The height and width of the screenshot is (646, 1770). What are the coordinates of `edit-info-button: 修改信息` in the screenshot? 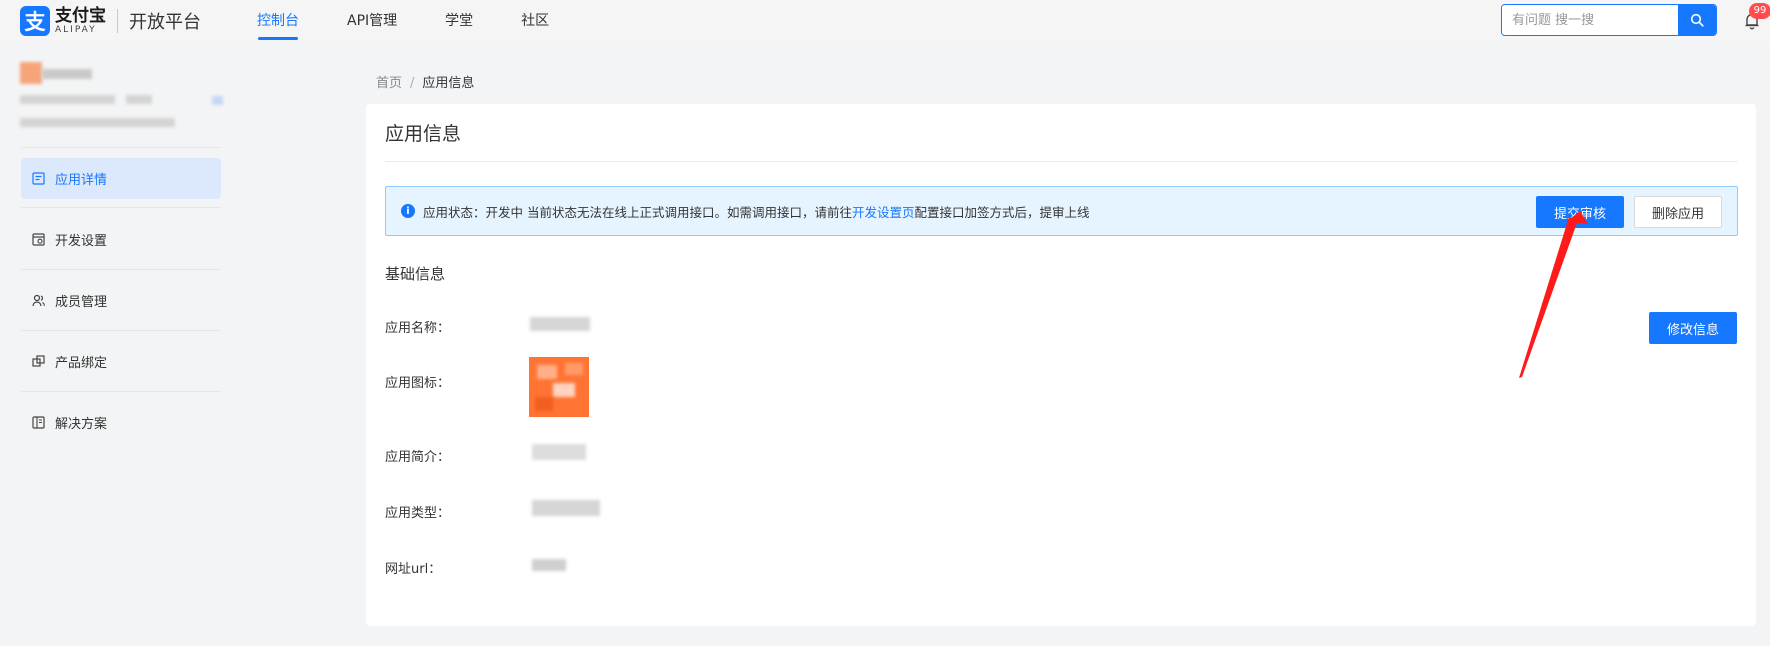 It's located at (1693, 328).